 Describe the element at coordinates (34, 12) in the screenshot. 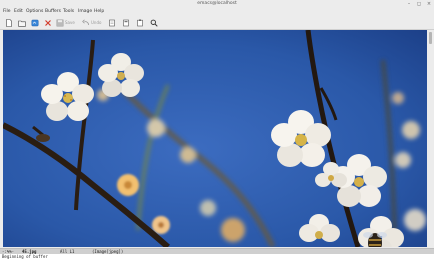

I see `menu-options: Options` at that location.